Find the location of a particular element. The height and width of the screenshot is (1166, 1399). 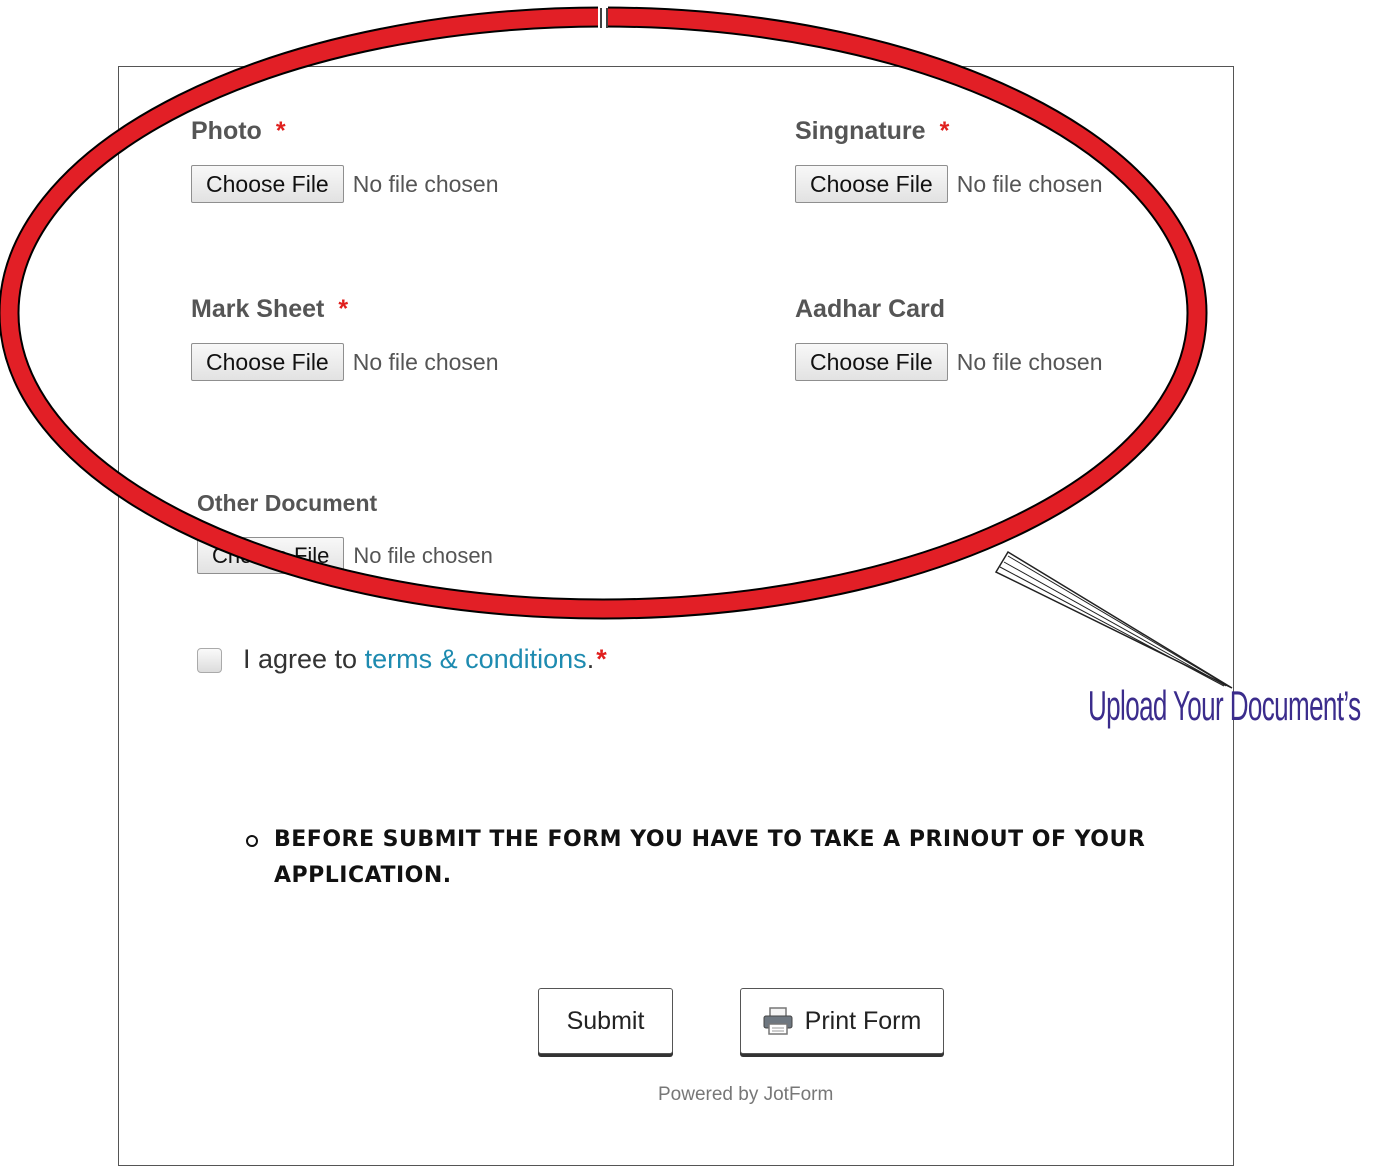

callout-text: Upload Your Document’s is located at coordinates (1224, 705).